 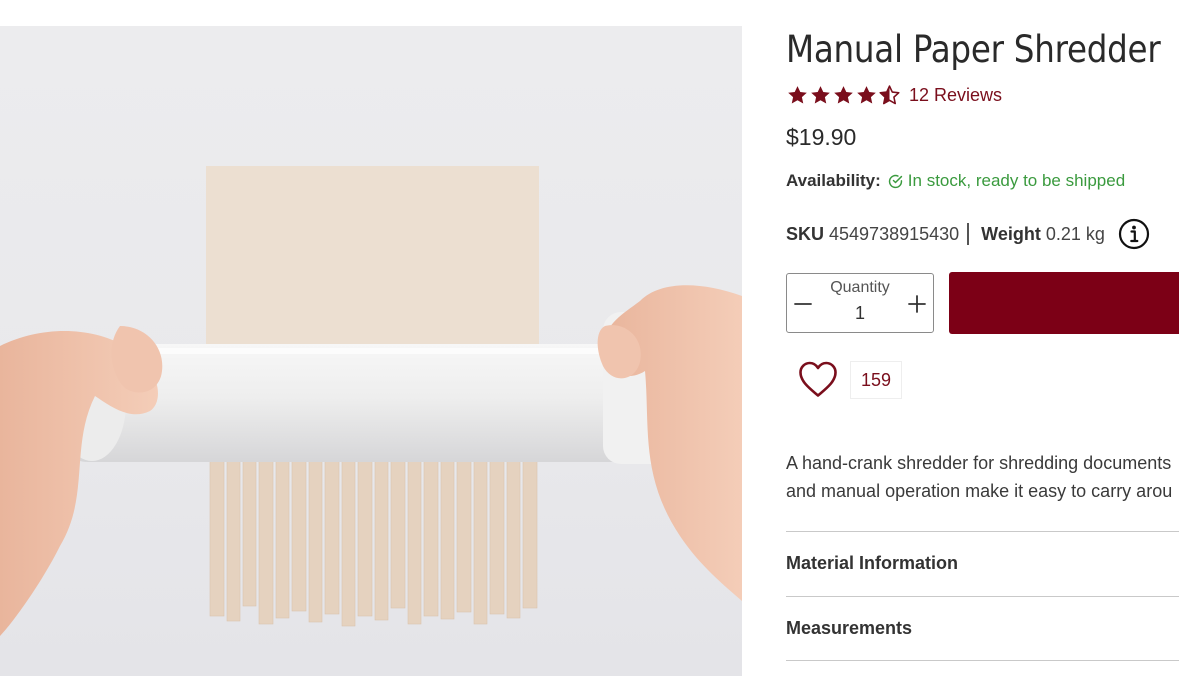 I want to click on availability-label: Availability:, so click(x=833, y=180).